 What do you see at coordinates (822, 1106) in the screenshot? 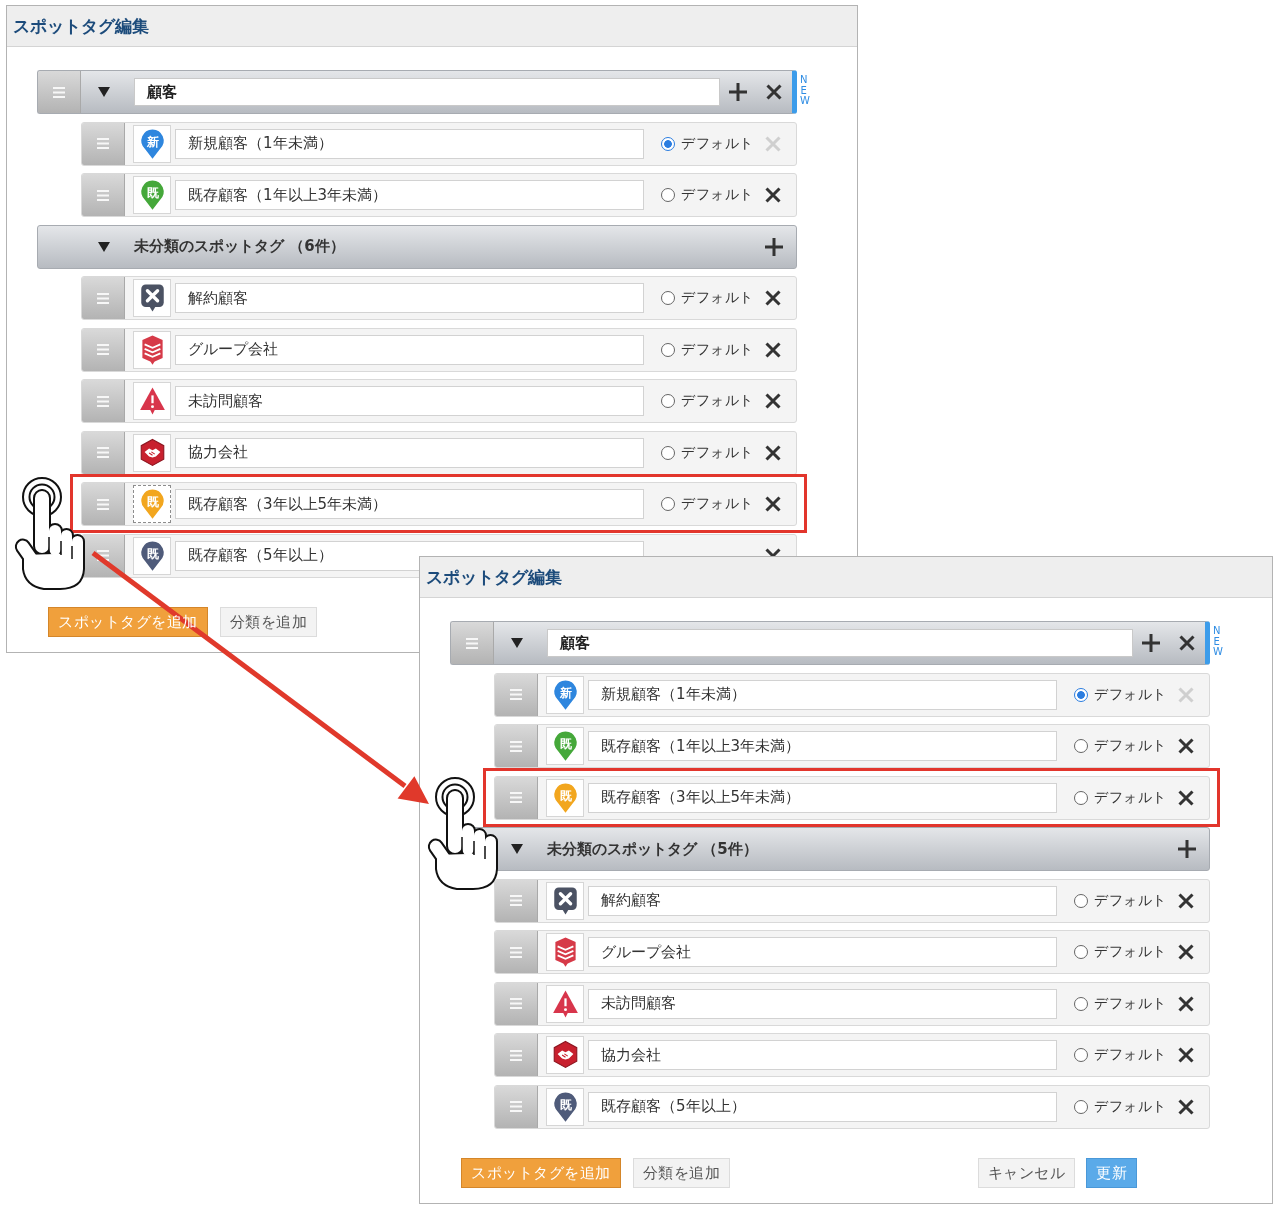
I see `tag-name-field: 既存顧客（5年以上）` at bounding box center [822, 1106].